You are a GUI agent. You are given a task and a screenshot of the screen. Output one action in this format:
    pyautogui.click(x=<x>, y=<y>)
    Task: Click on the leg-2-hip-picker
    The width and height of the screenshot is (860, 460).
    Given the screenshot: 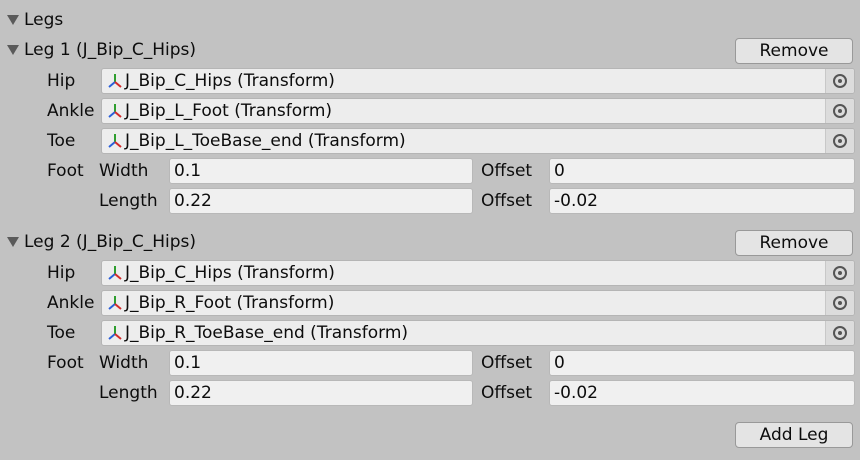 What is the action you would take?
    pyautogui.click(x=839, y=273)
    